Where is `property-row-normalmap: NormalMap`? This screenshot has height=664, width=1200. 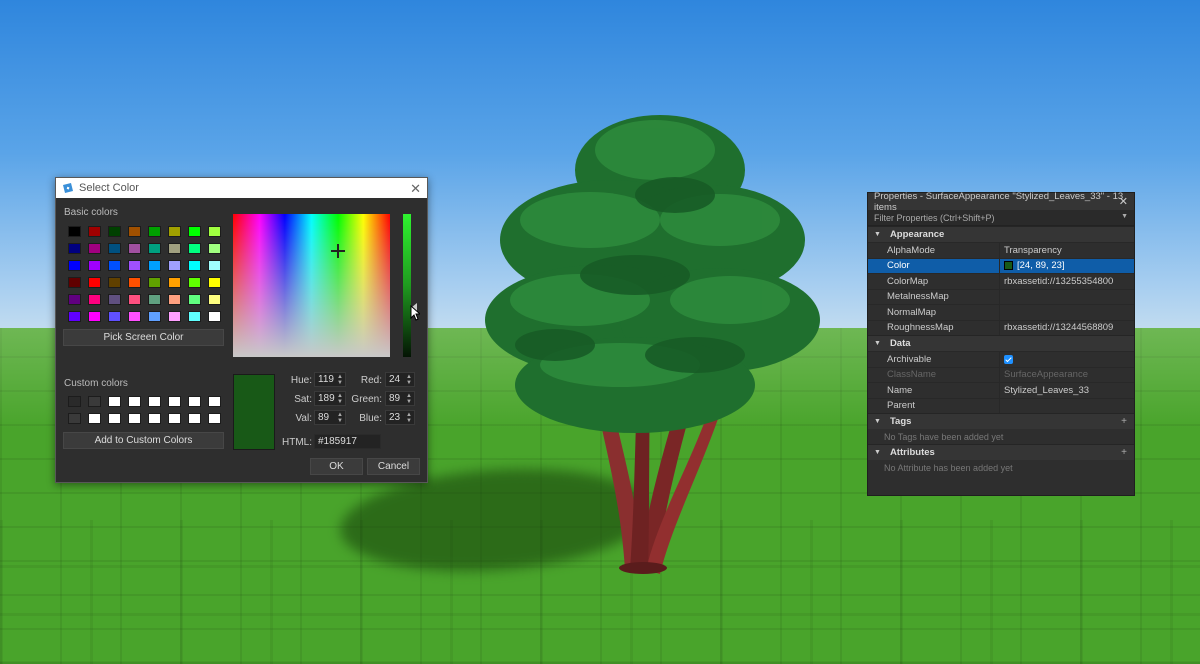
property-row-normalmap: NormalMap is located at coordinates (1001, 312).